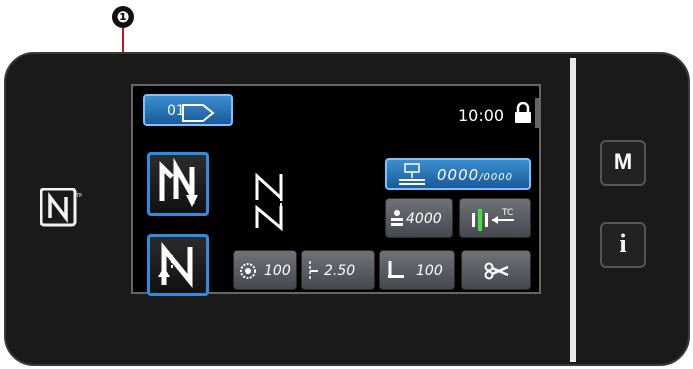 The width and height of the screenshot is (693, 369). I want to click on clock: 10:00, so click(481, 115).